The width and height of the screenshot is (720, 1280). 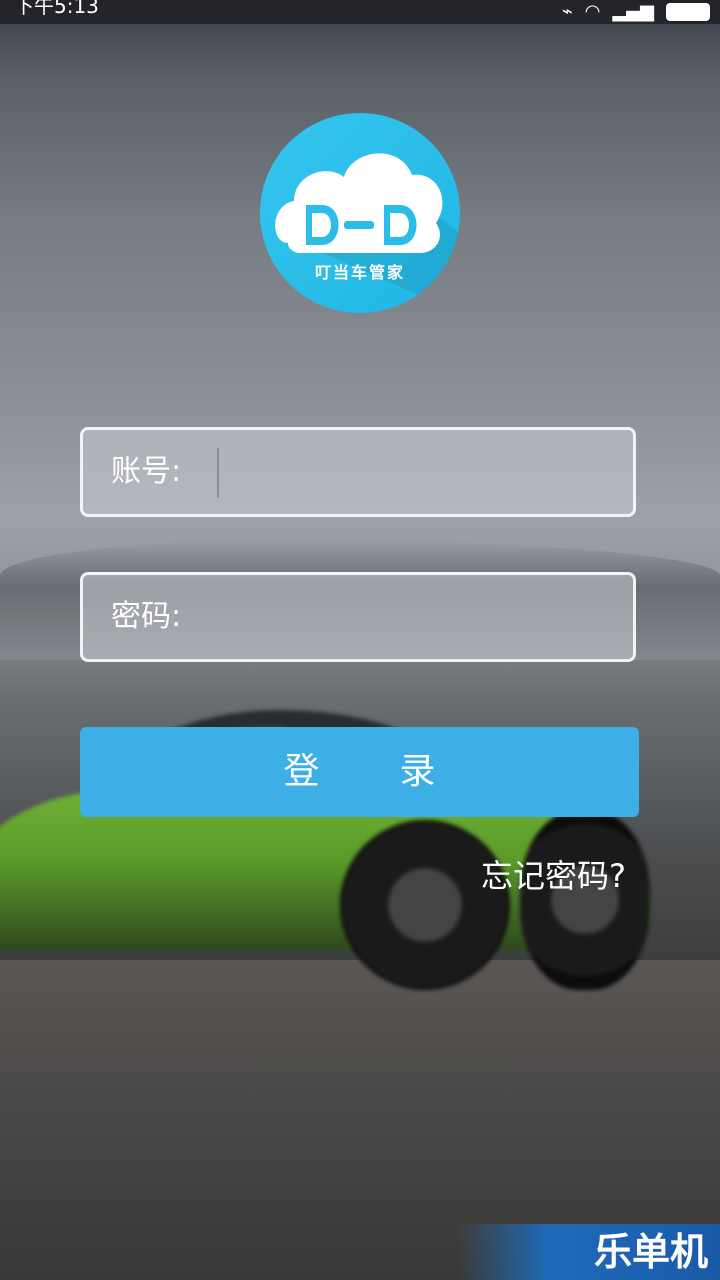 What do you see at coordinates (360, 12) in the screenshot?
I see `status-bar: 下午5:13 ⌁ ◠ ▂▄▆` at bounding box center [360, 12].